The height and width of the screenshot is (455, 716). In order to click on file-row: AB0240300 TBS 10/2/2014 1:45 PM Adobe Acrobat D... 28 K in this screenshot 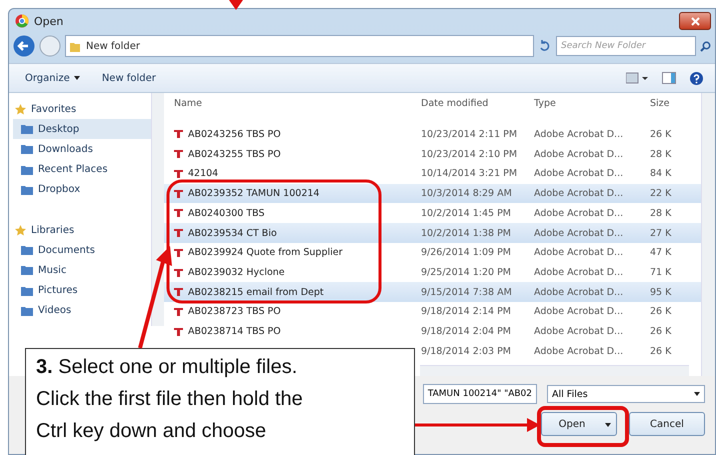, I will do `click(432, 213)`.